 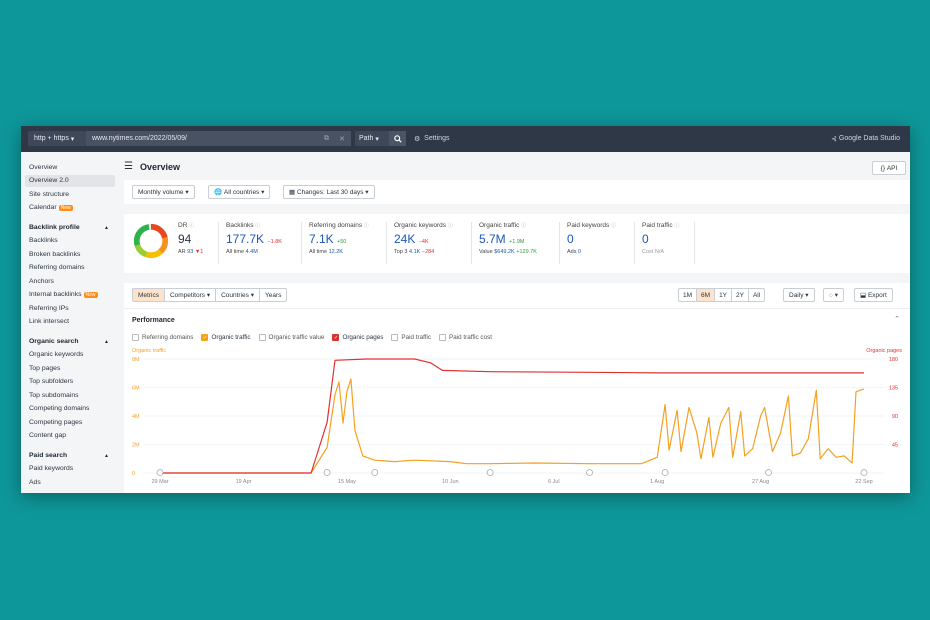 I want to click on sidebar-item-backlinks: Backlinks, so click(x=70, y=241).